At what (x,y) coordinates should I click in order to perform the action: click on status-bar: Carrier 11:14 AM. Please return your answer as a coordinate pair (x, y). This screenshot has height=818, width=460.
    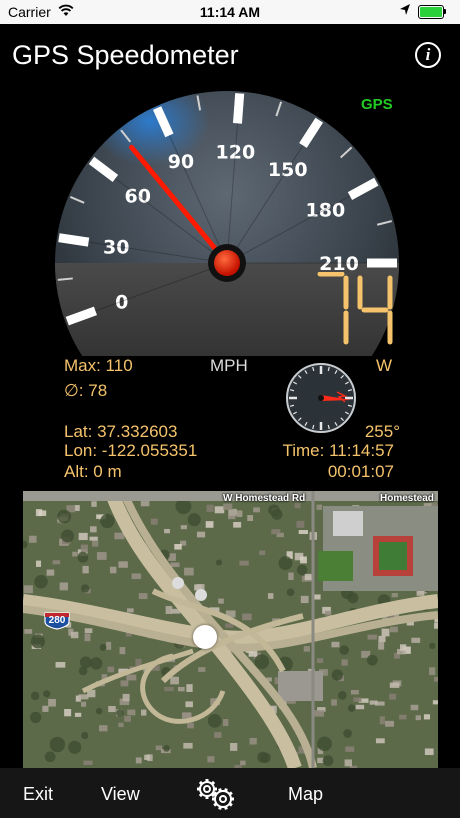
    Looking at the image, I should click on (230, 12).